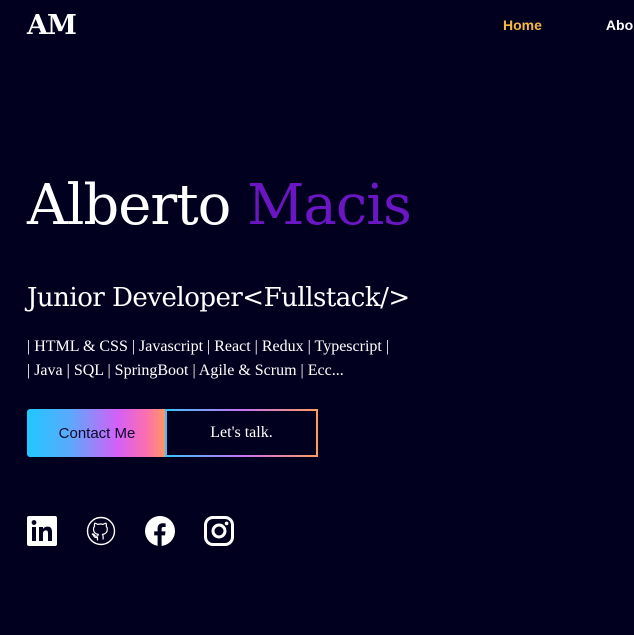 Image resolution: width=634 pixels, height=635 pixels. I want to click on hero-name: Alberto Macis, so click(219, 206).